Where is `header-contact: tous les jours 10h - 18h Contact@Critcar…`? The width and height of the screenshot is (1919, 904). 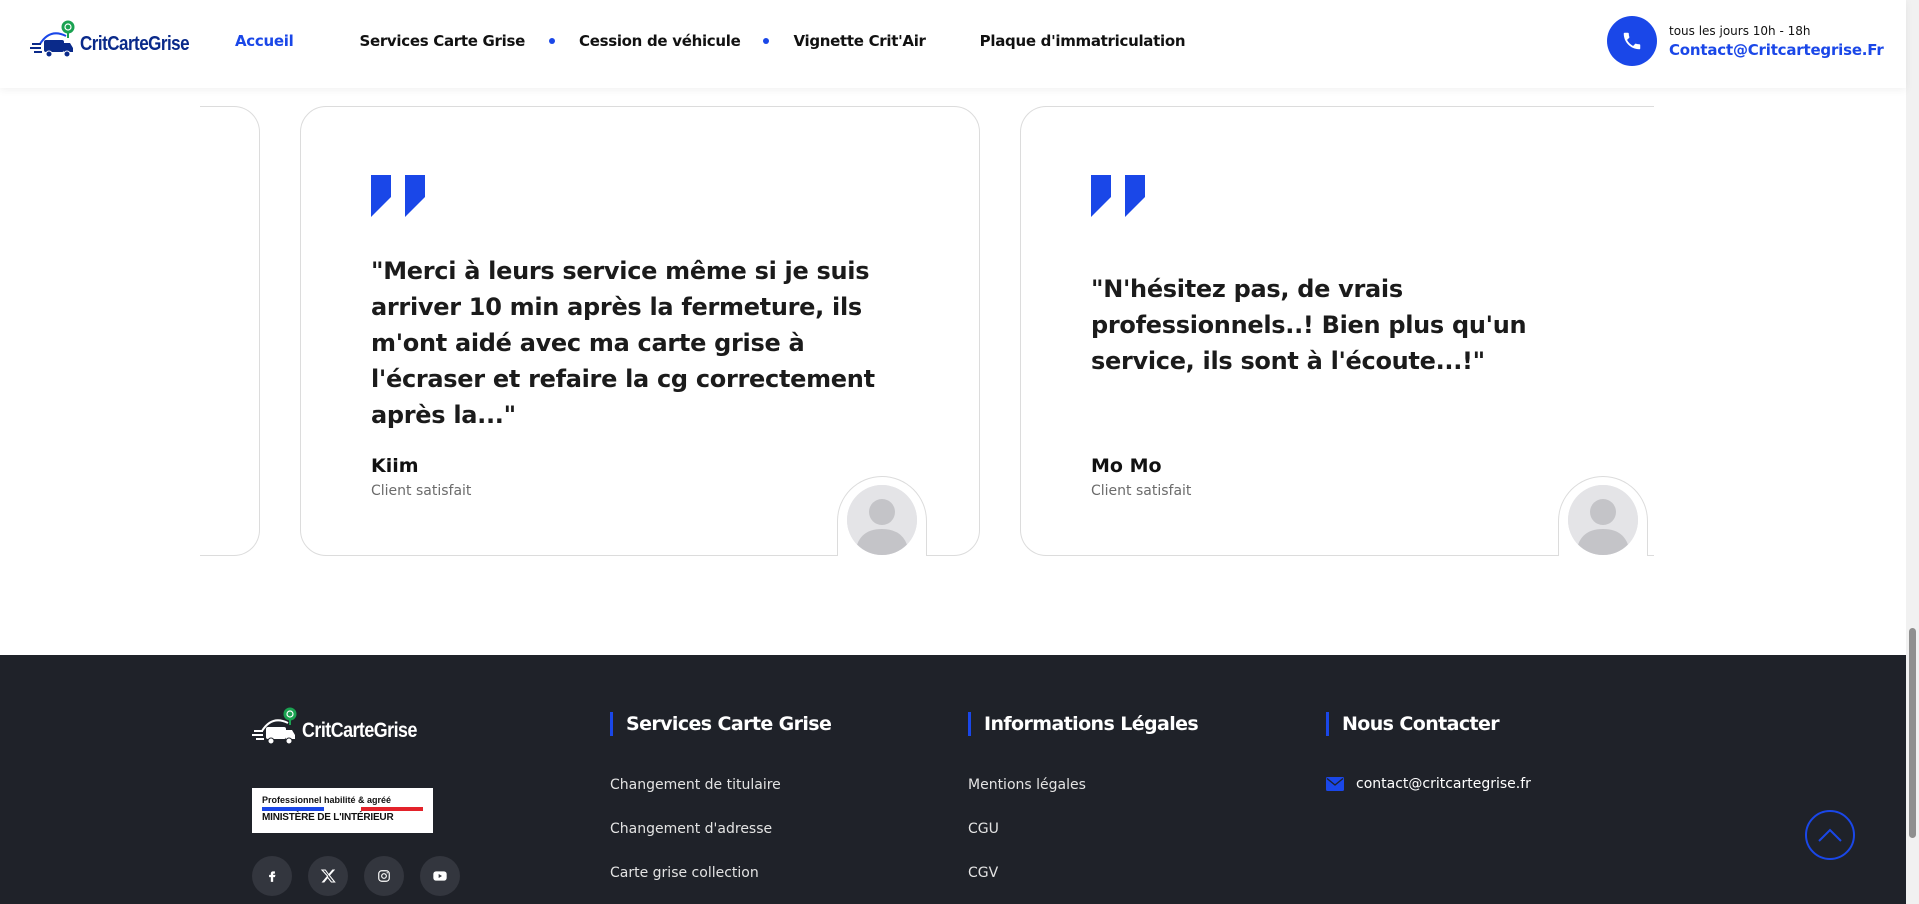
header-contact: tous les jours 10h - 18h Contact@Critcar… is located at coordinates (1745, 41).